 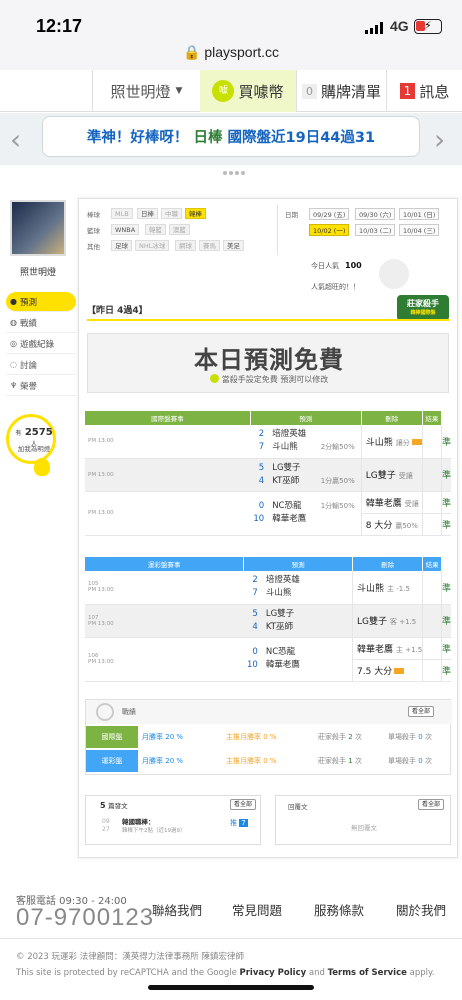 What do you see at coordinates (85, 918) in the screenshot?
I see `tel-number: 07-9700123` at bounding box center [85, 918].